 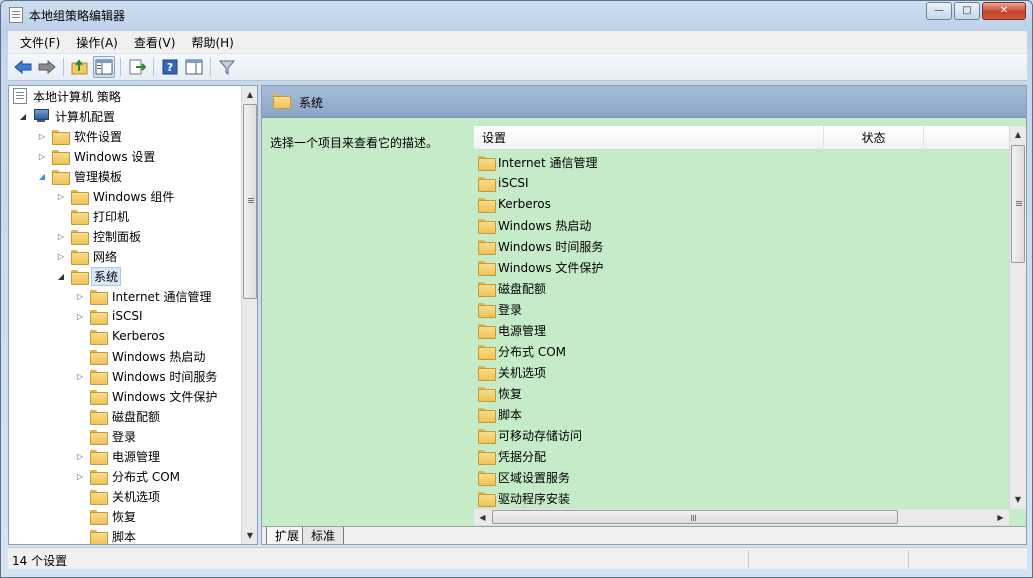 What do you see at coordinates (695, 517) in the screenshot?
I see `horizontal-scroll-thumb` at bounding box center [695, 517].